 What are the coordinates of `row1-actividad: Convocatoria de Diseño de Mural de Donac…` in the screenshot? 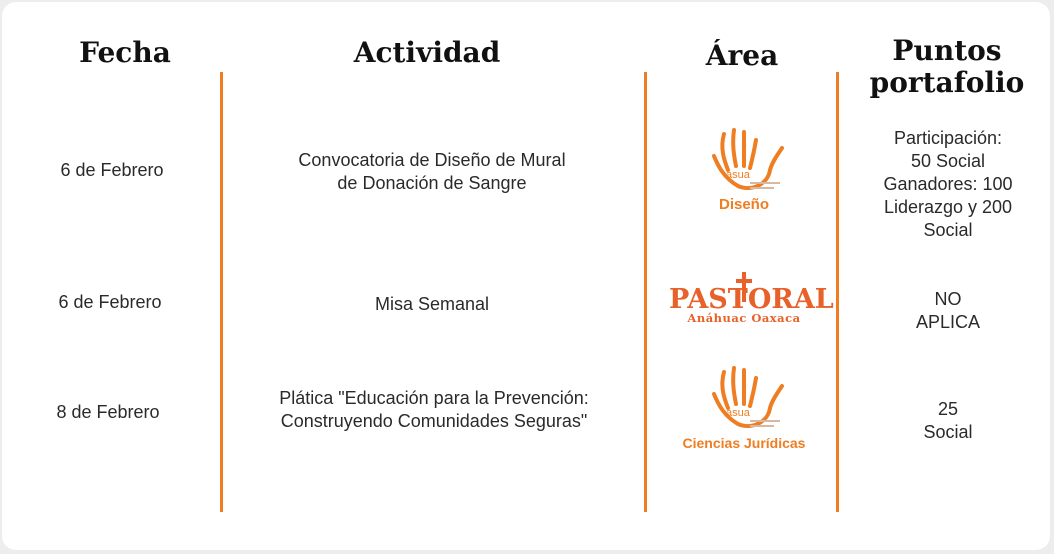 It's located at (432, 172).